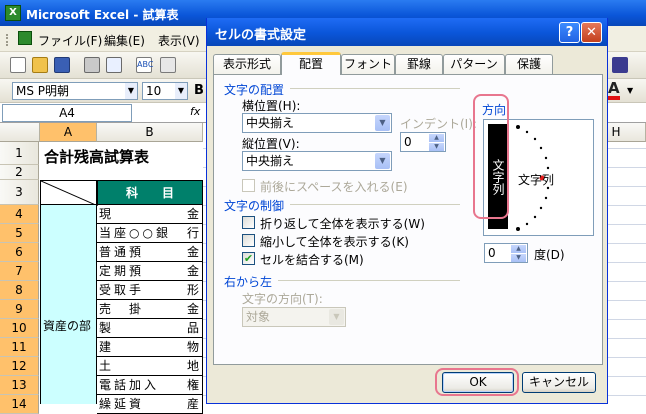 The height and width of the screenshot is (414, 646). What do you see at coordinates (102, 15) in the screenshot?
I see `excel-window-title: Microsoft Excel - 試算表` at bounding box center [102, 15].